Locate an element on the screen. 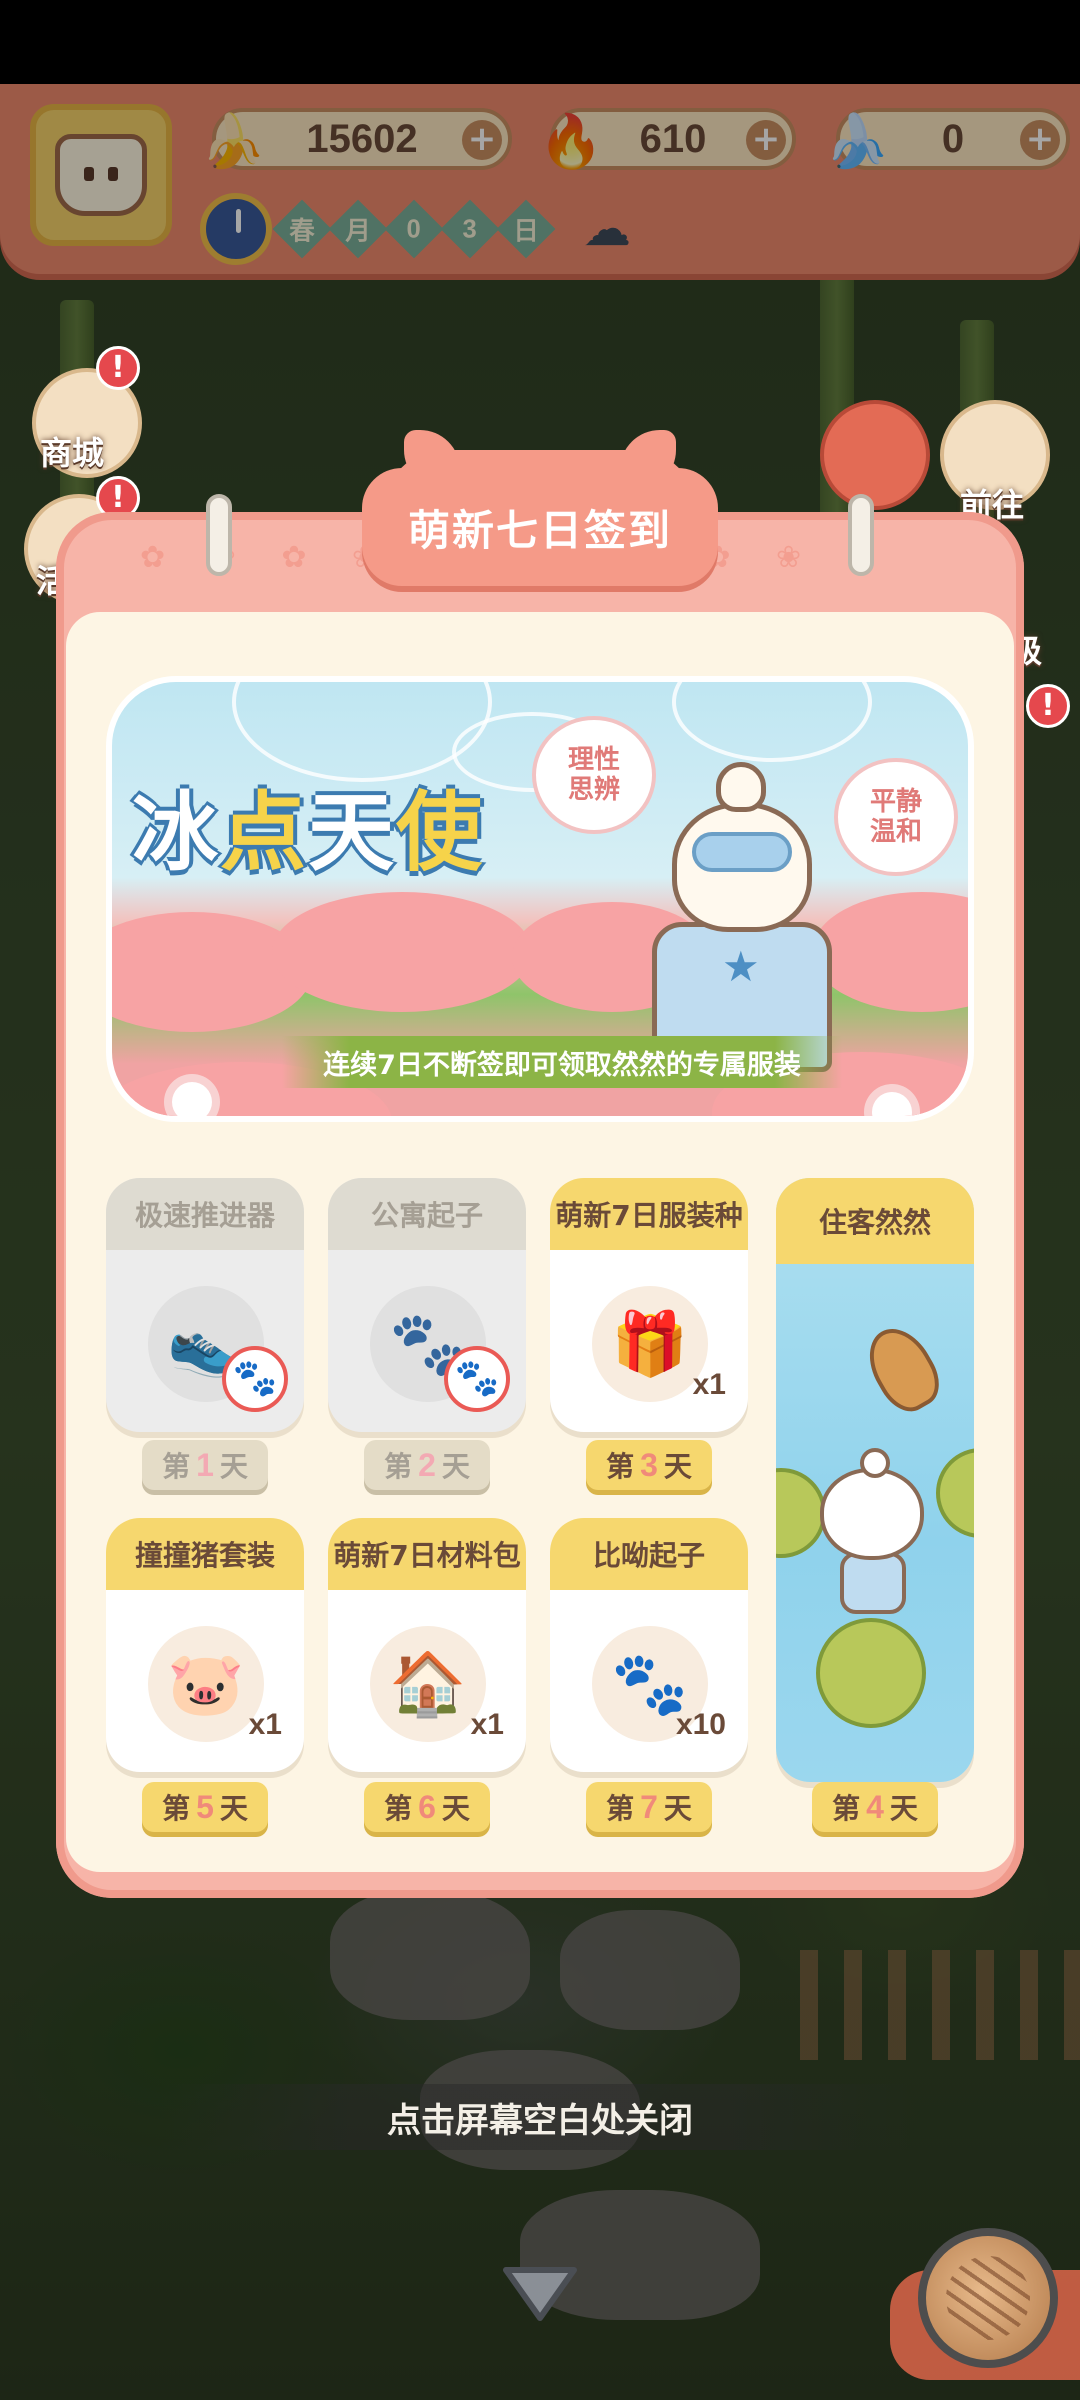  reward-quantity: x10 is located at coordinates (700, 1724).